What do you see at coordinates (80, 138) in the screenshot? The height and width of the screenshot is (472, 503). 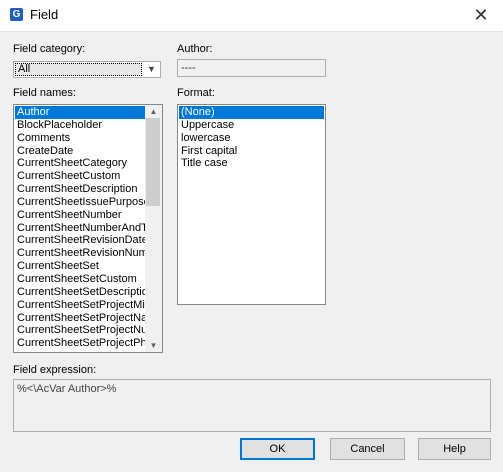 I see `field-name-list-item: Comments` at bounding box center [80, 138].